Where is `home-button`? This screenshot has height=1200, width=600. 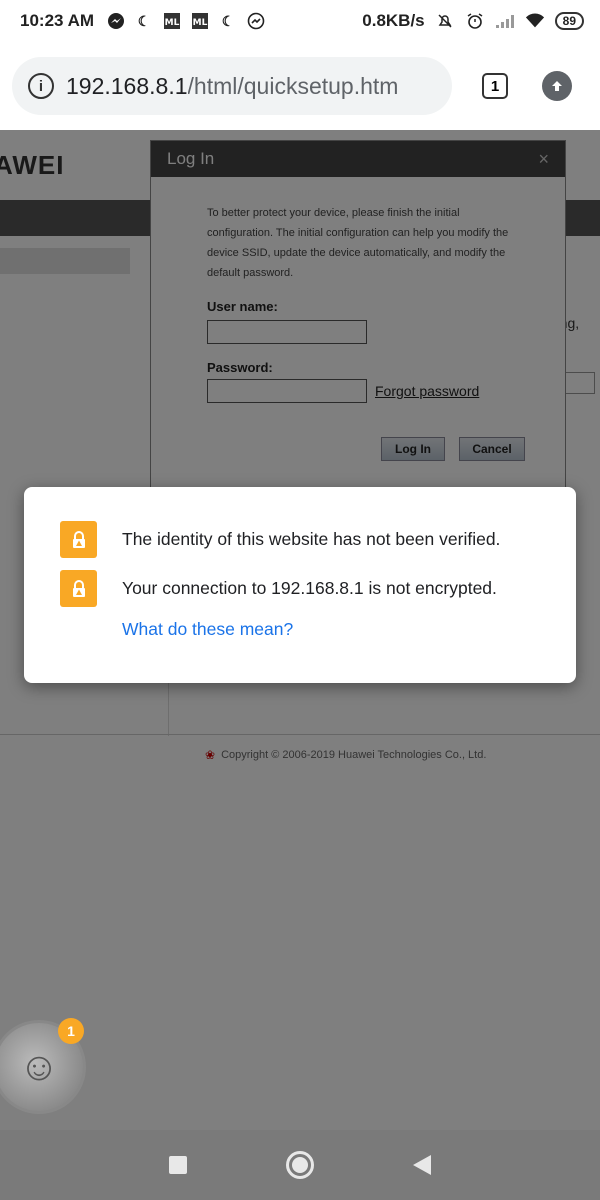
home-button is located at coordinates (299, 1165).